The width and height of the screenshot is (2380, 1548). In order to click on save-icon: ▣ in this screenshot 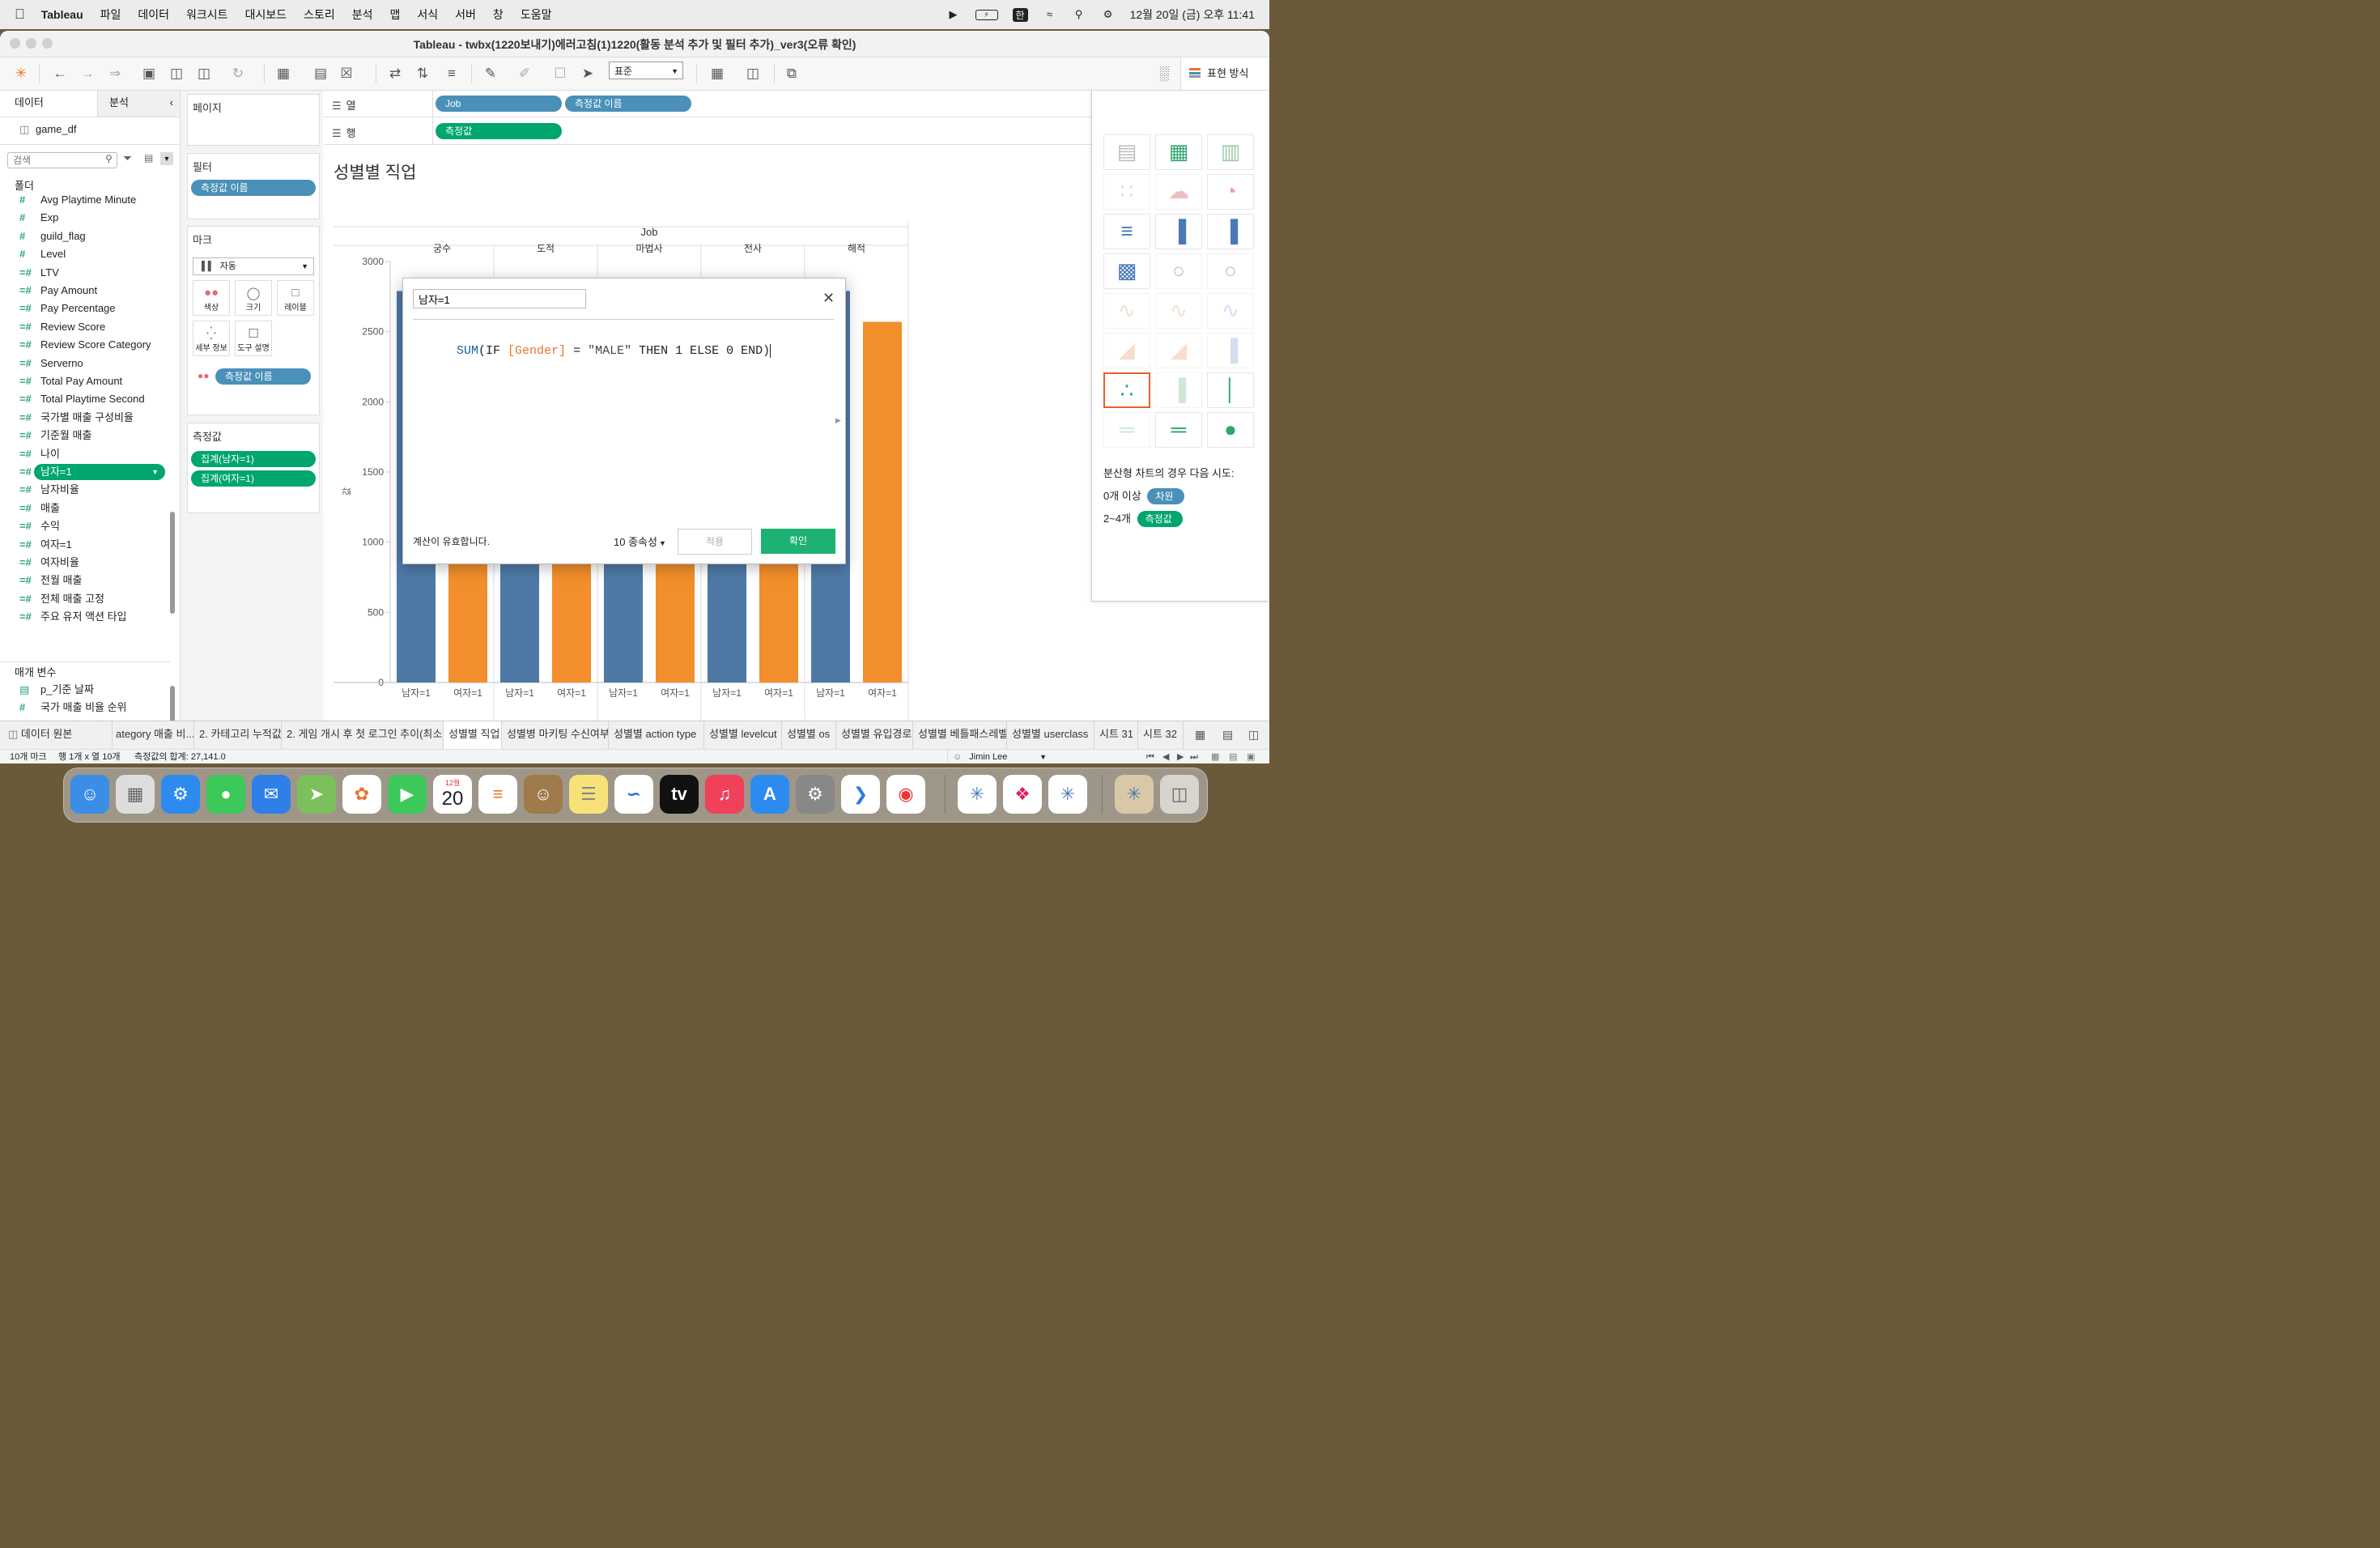, I will do `click(149, 74)`.